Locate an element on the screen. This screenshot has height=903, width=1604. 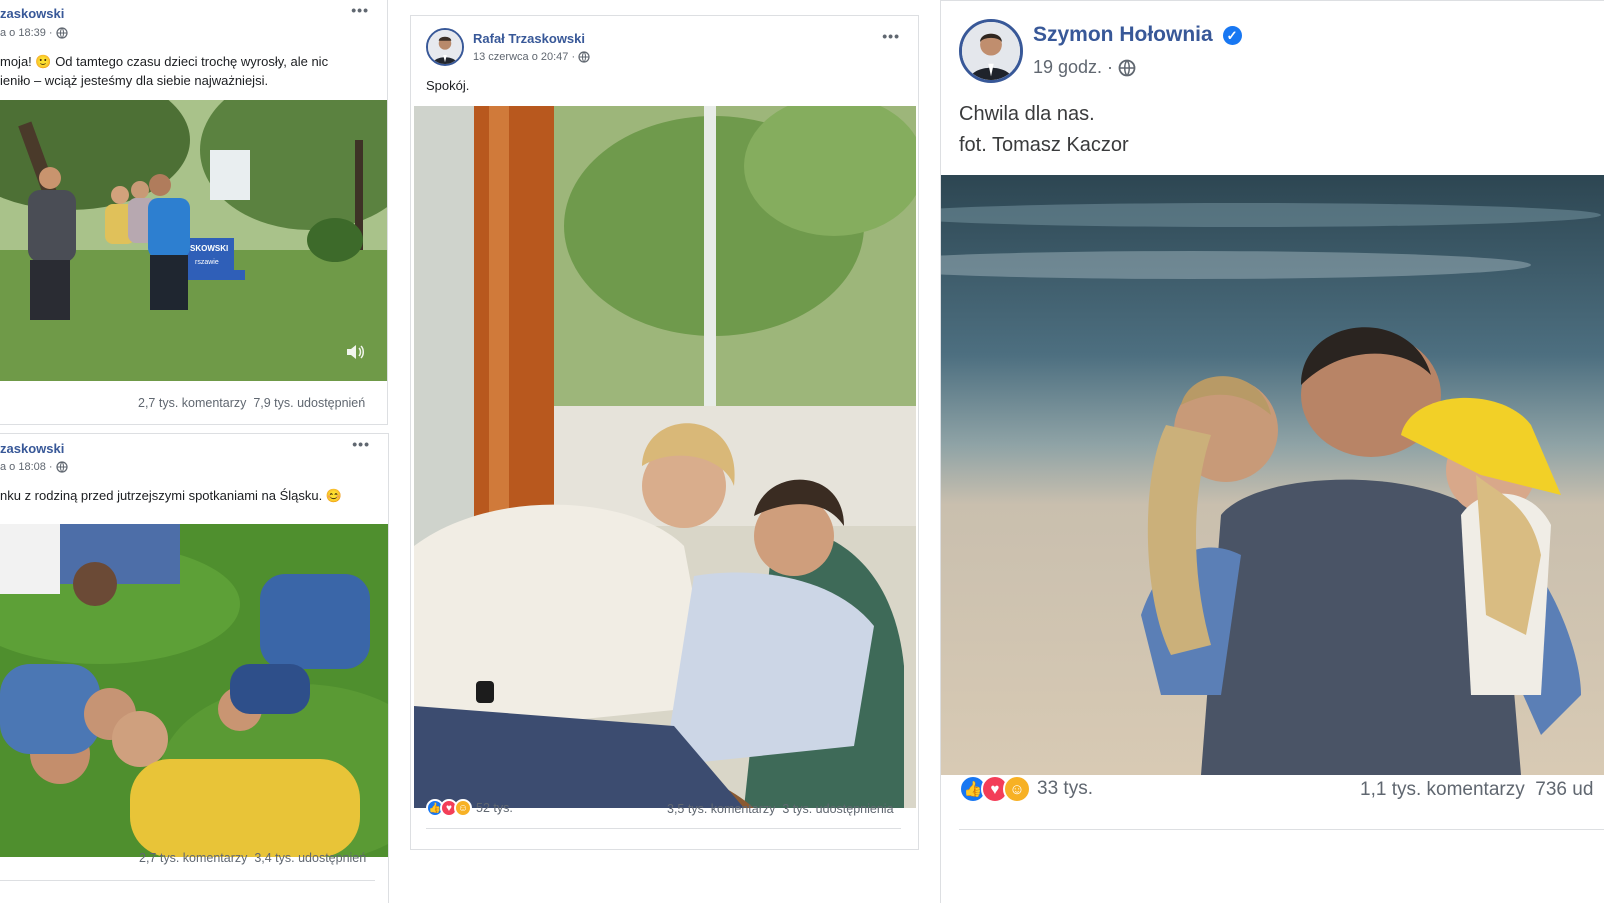
bench-text-line-1: SKOWSKI is located at coordinates (209, 248).